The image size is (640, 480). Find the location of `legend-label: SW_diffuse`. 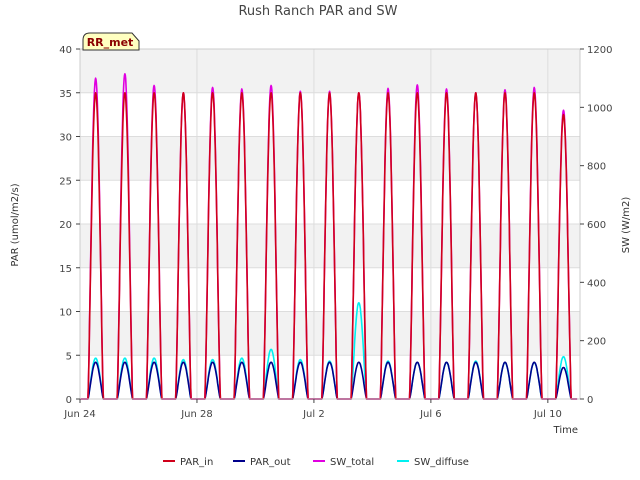

legend-label: SW_diffuse is located at coordinates (441, 462).